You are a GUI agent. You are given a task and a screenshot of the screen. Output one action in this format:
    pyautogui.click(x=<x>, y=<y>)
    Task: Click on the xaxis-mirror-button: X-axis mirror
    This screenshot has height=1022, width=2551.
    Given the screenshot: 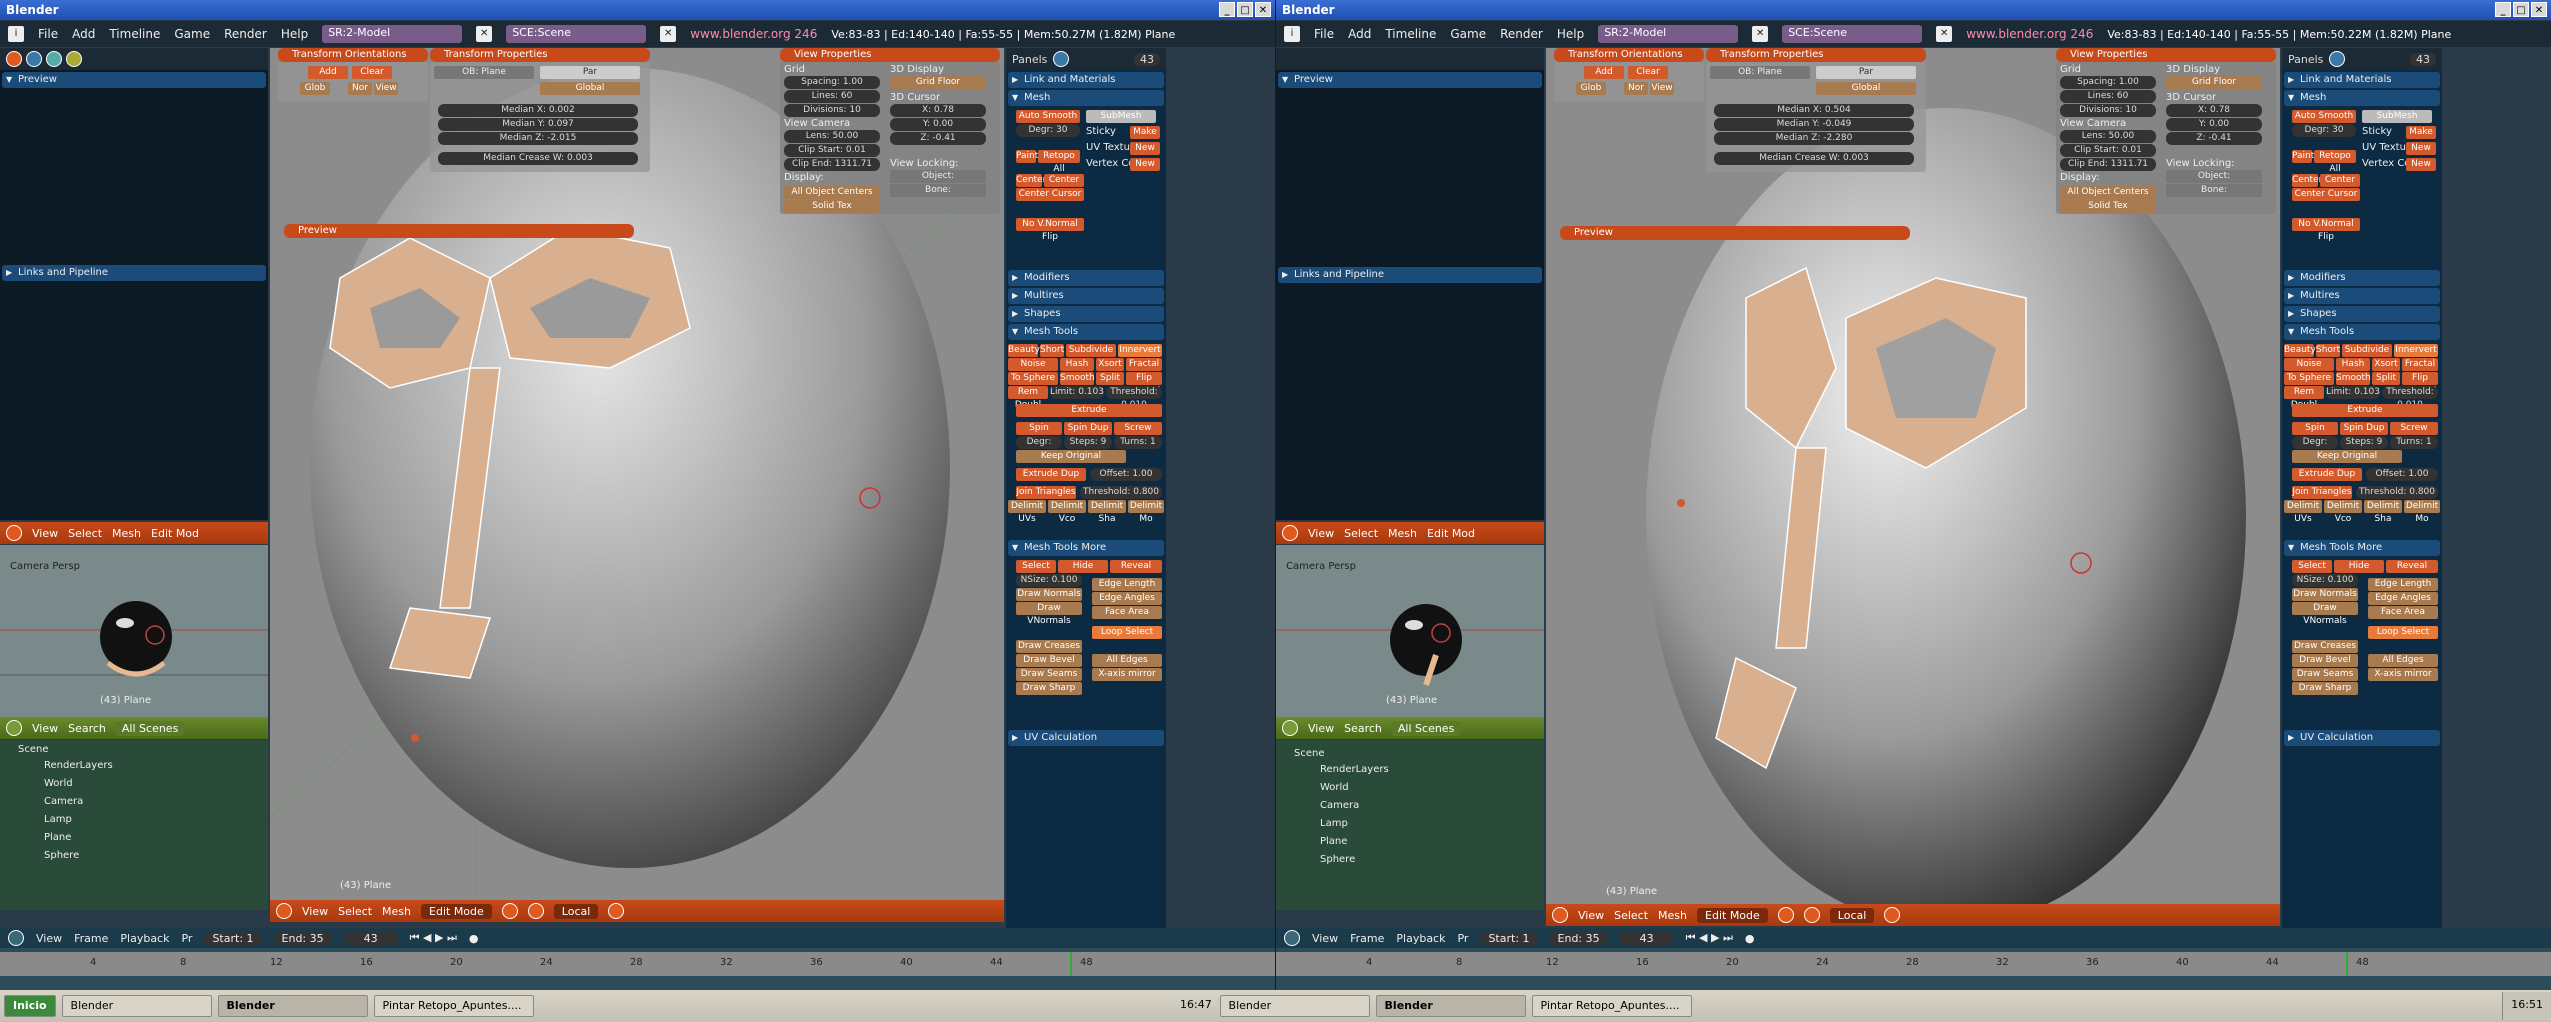 What is the action you would take?
    pyautogui.click(x=2403, y=674)
    